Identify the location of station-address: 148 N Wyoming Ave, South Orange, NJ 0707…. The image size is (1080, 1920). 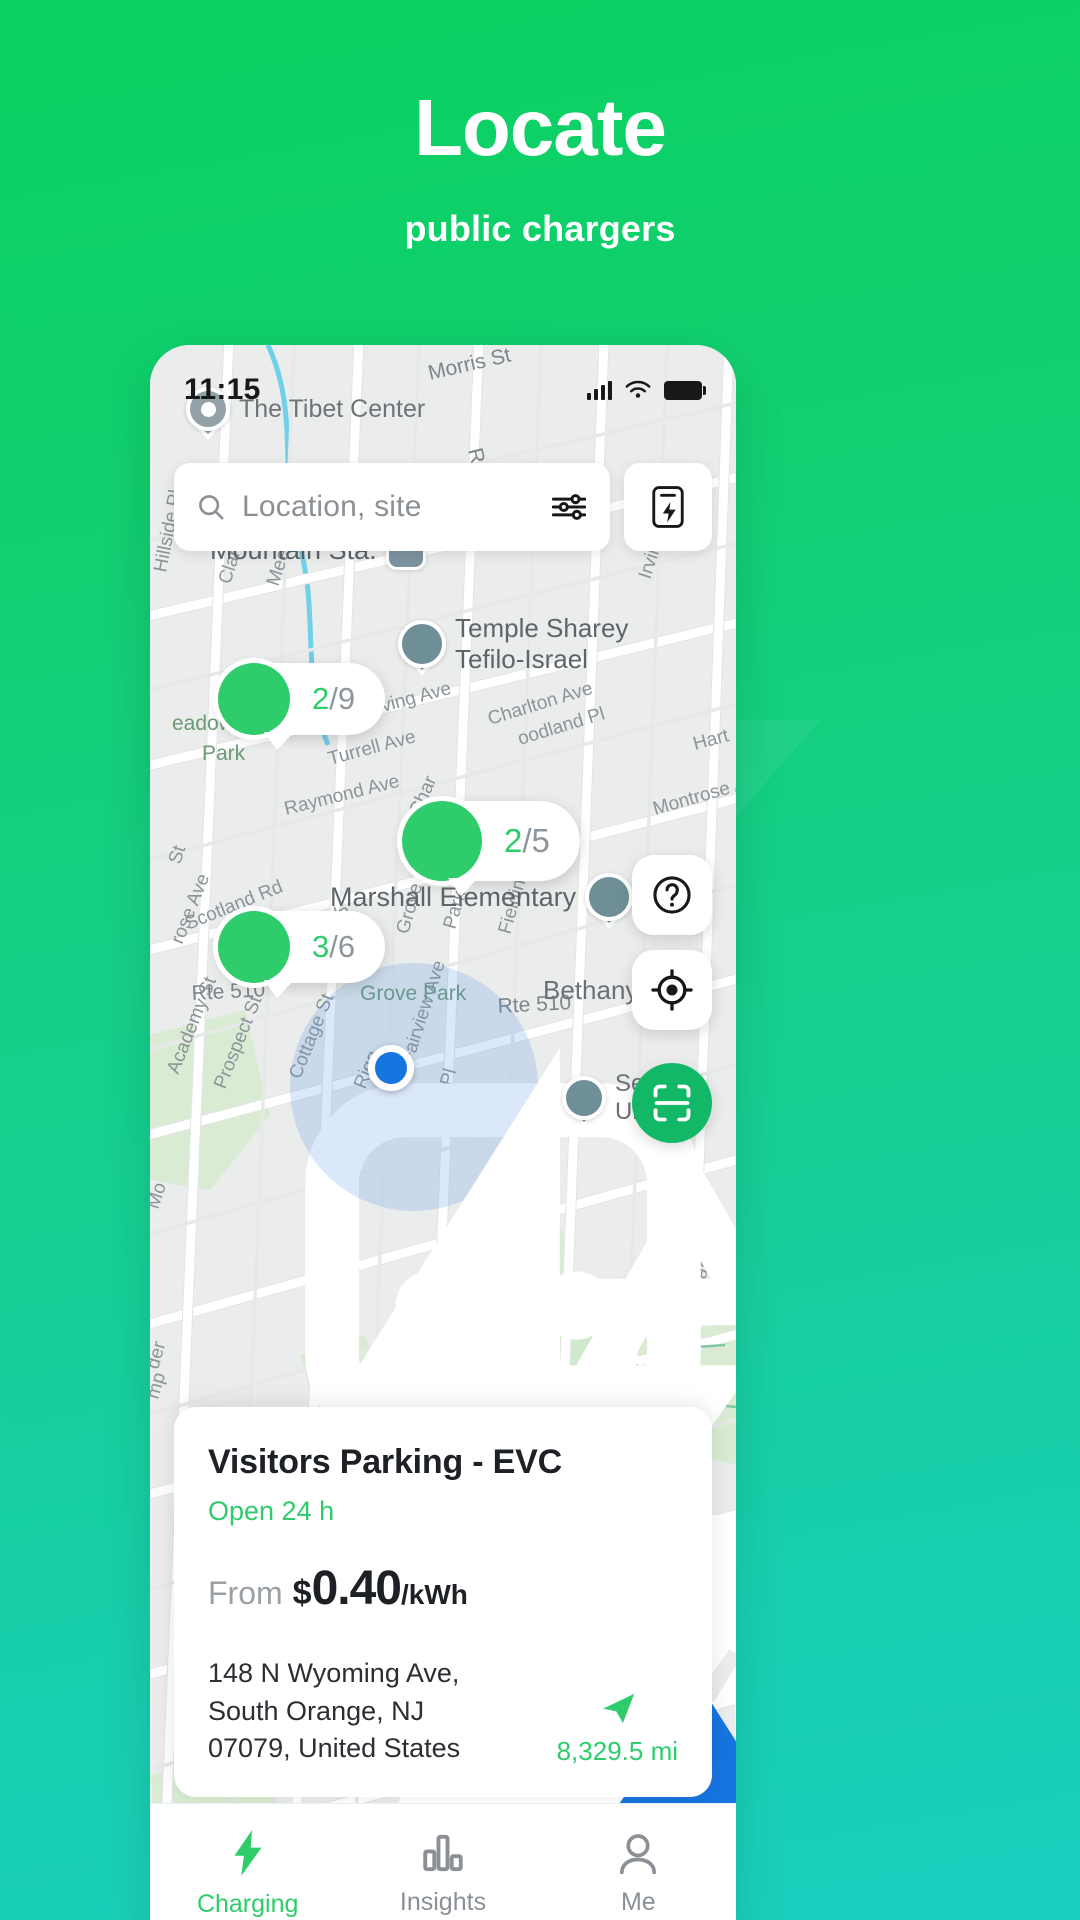
(372, 1711).